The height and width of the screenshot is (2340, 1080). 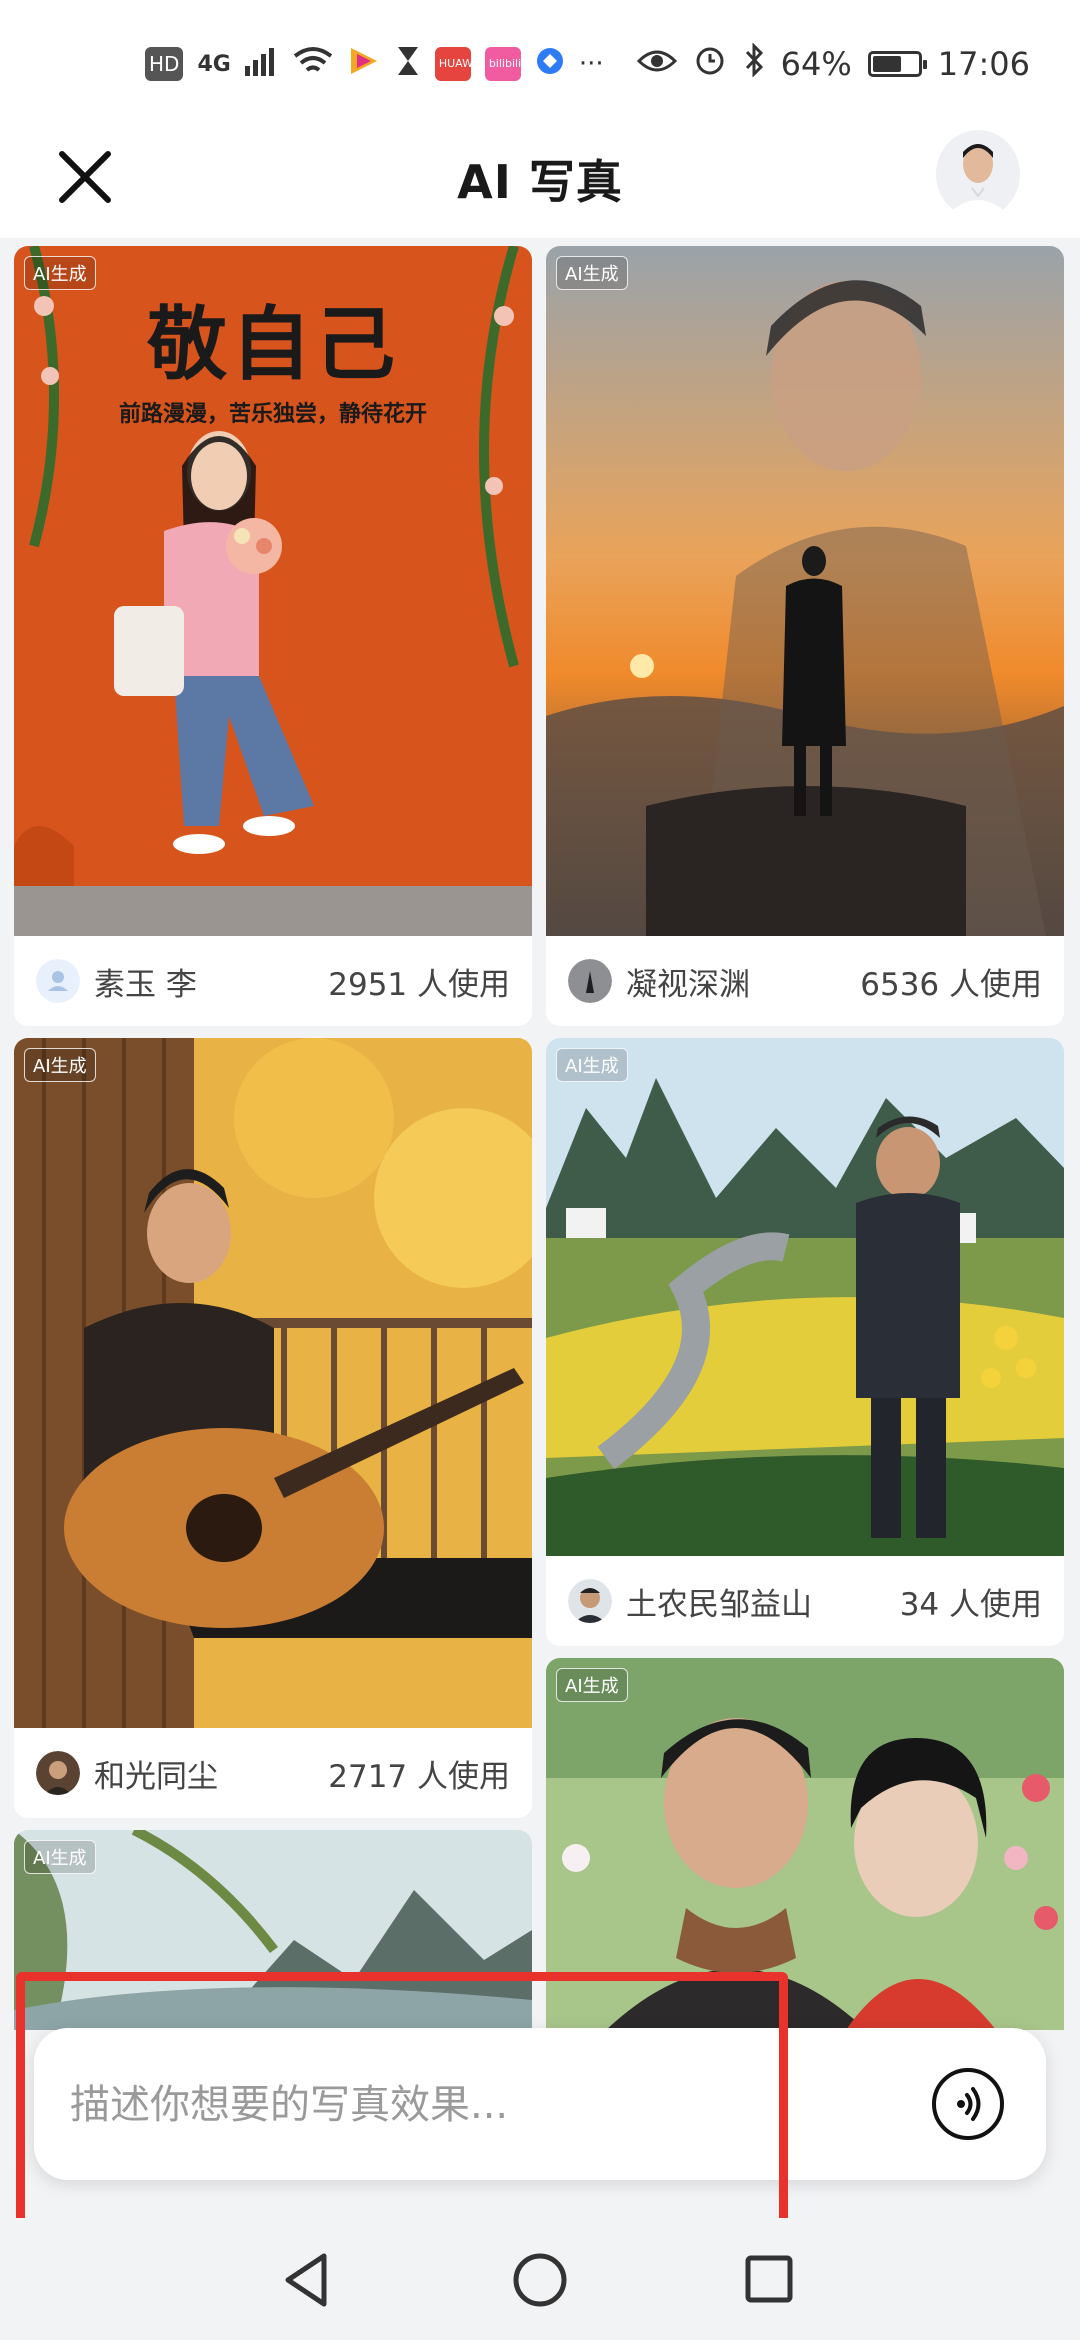 What do you see at coordinates (656, 64) in the screenshot?
I see `eye-comfort-icon` at bounding box center [656, 64].